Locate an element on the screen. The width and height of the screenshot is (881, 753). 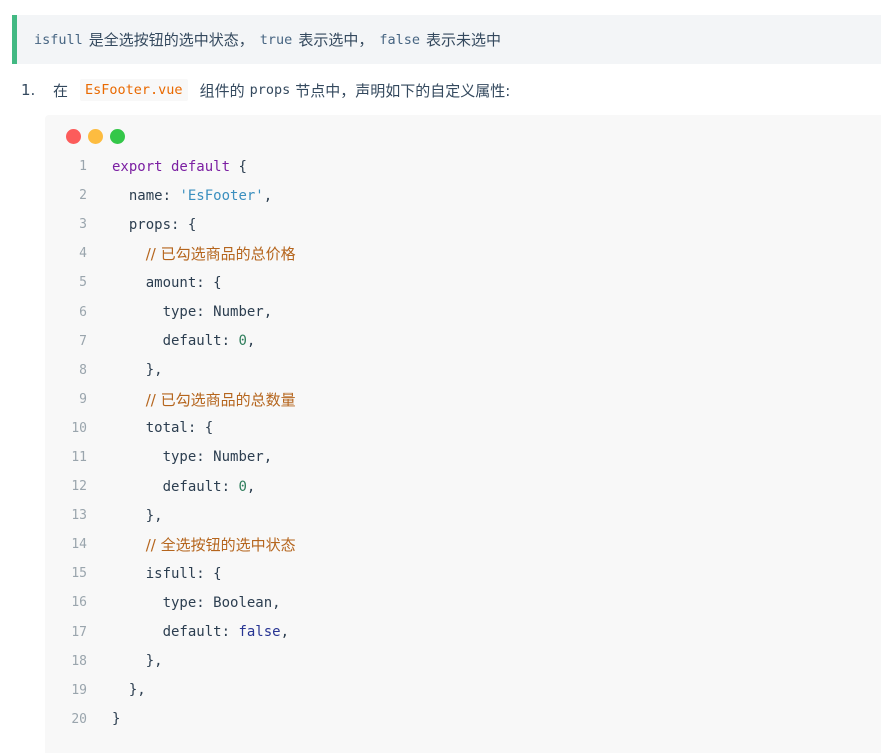
green-dot-icon is located at coordinates (117, 136).